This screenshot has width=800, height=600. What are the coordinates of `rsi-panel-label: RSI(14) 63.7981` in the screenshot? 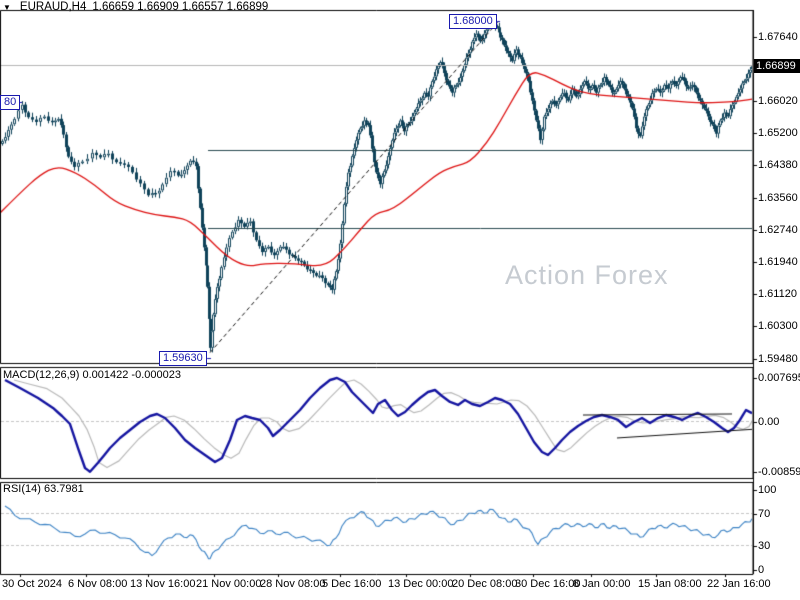 It's located at (43, 489).